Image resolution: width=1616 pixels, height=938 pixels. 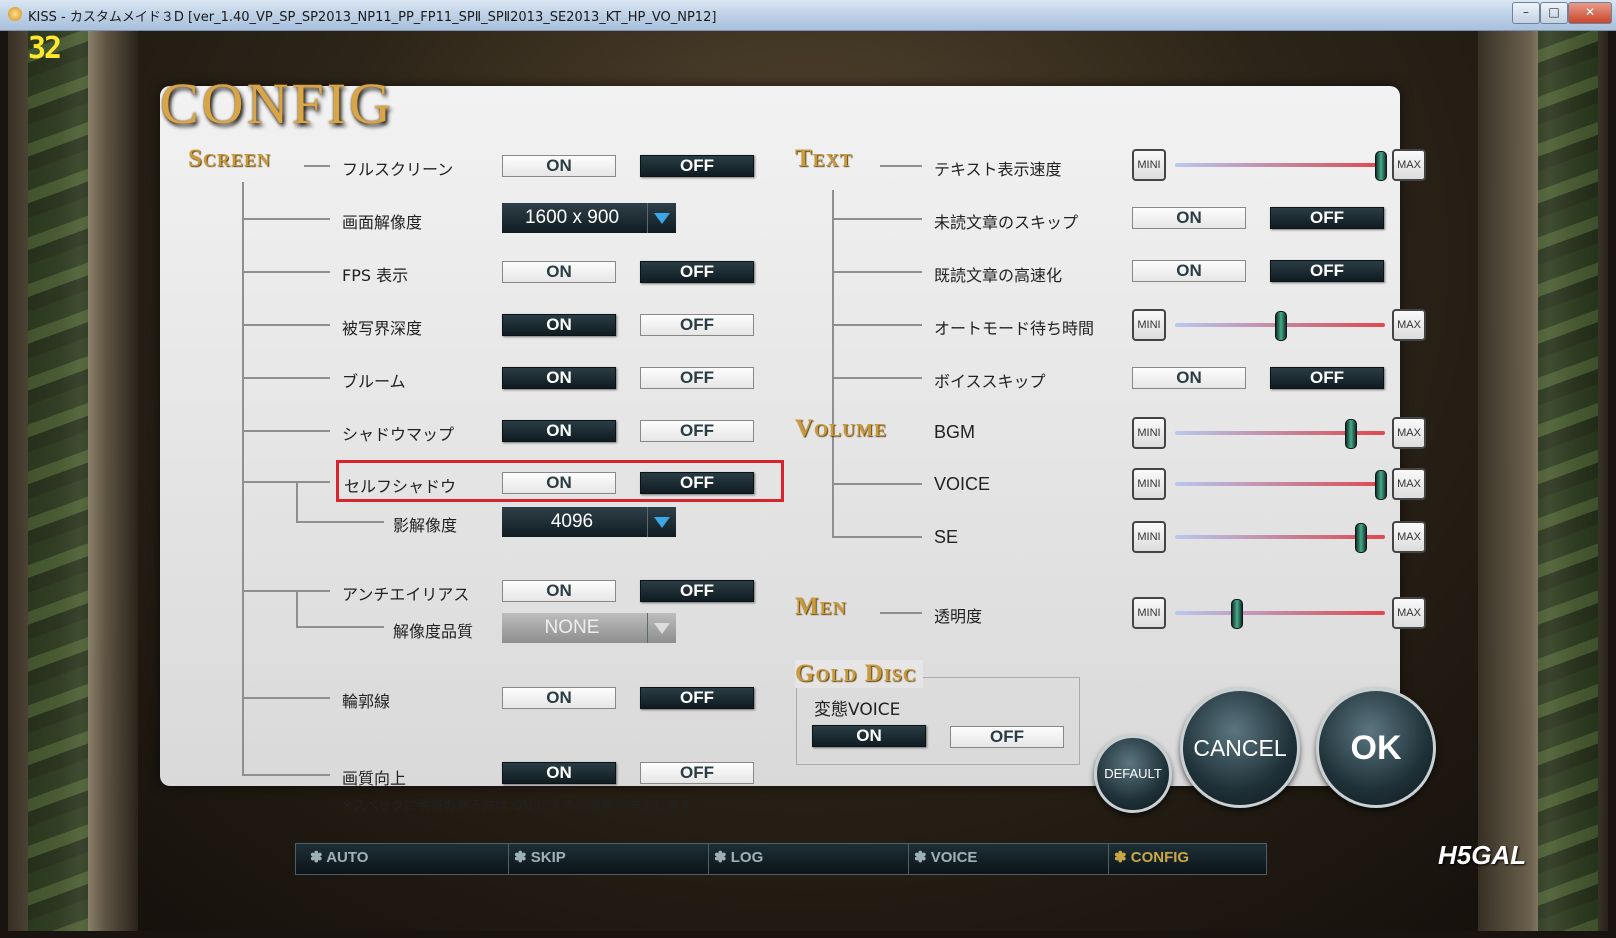 I want to click on voice-skip-label: ボイススキップ, so click(x=990, y=381).